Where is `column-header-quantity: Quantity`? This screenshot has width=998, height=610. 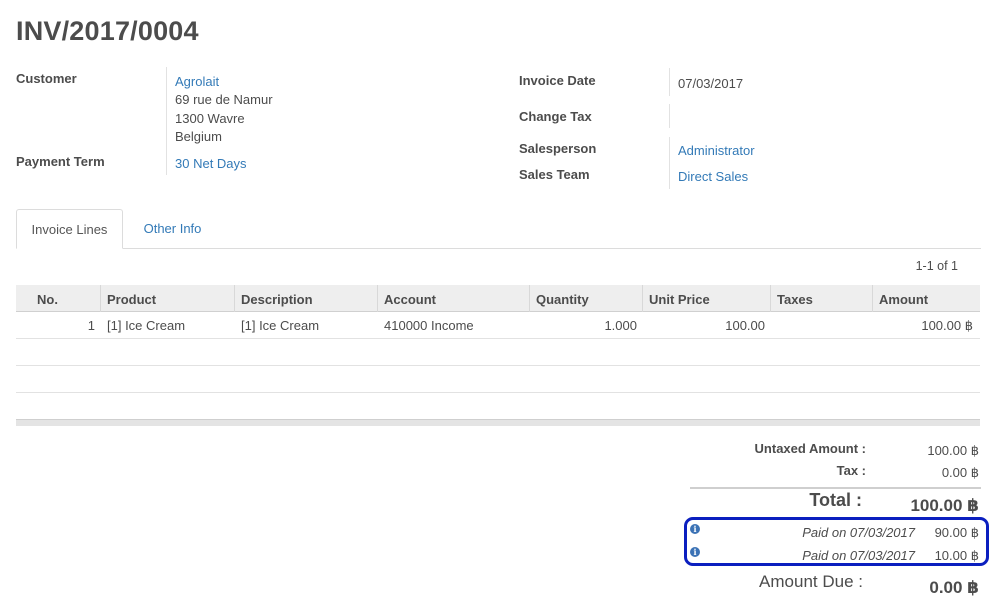
column-header-quantity: Quantity is located at coordinates (585, 298).